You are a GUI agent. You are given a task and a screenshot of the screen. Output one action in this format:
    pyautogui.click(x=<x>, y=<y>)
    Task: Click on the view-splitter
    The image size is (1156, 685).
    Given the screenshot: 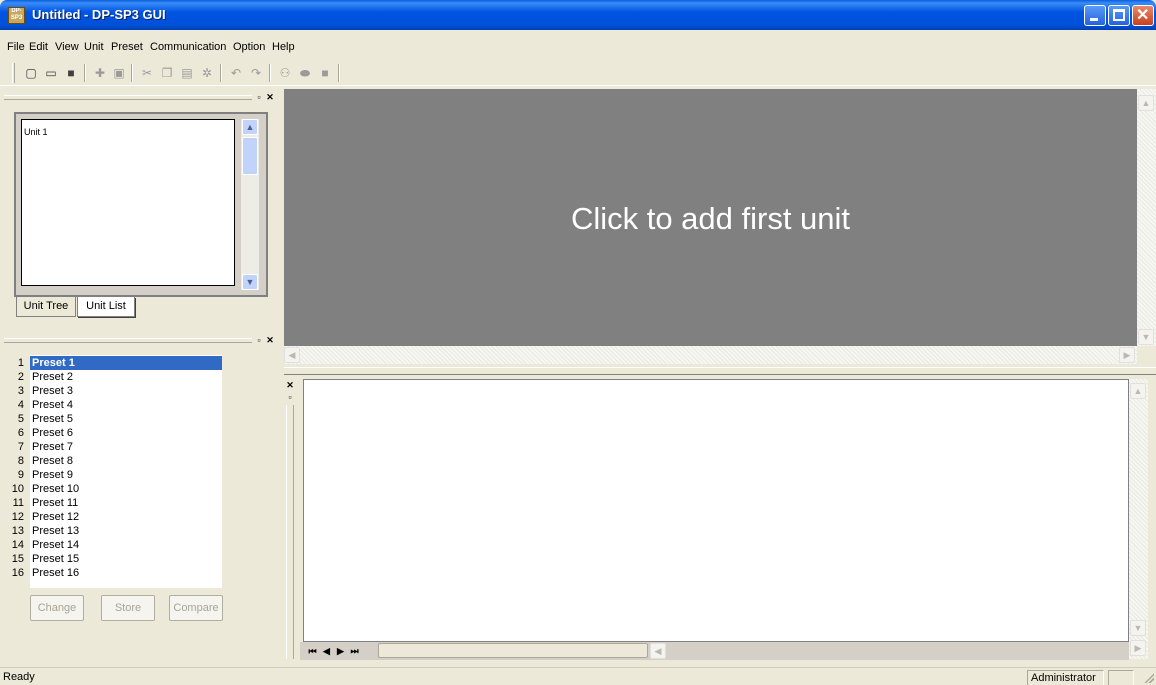 What is the action you would take?
    pyautogui.click(x=720, y=371)
    